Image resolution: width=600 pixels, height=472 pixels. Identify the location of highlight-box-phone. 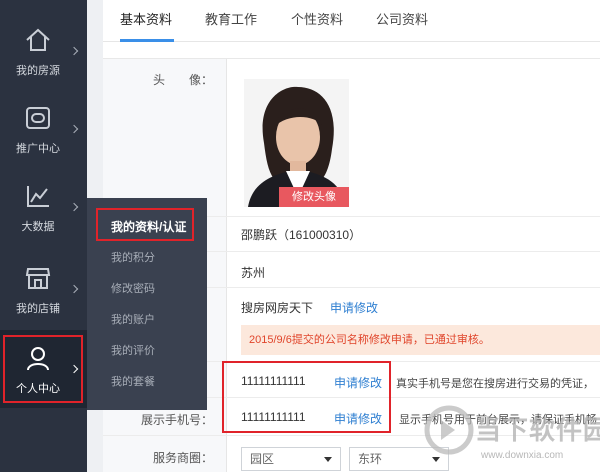
(306, 397).